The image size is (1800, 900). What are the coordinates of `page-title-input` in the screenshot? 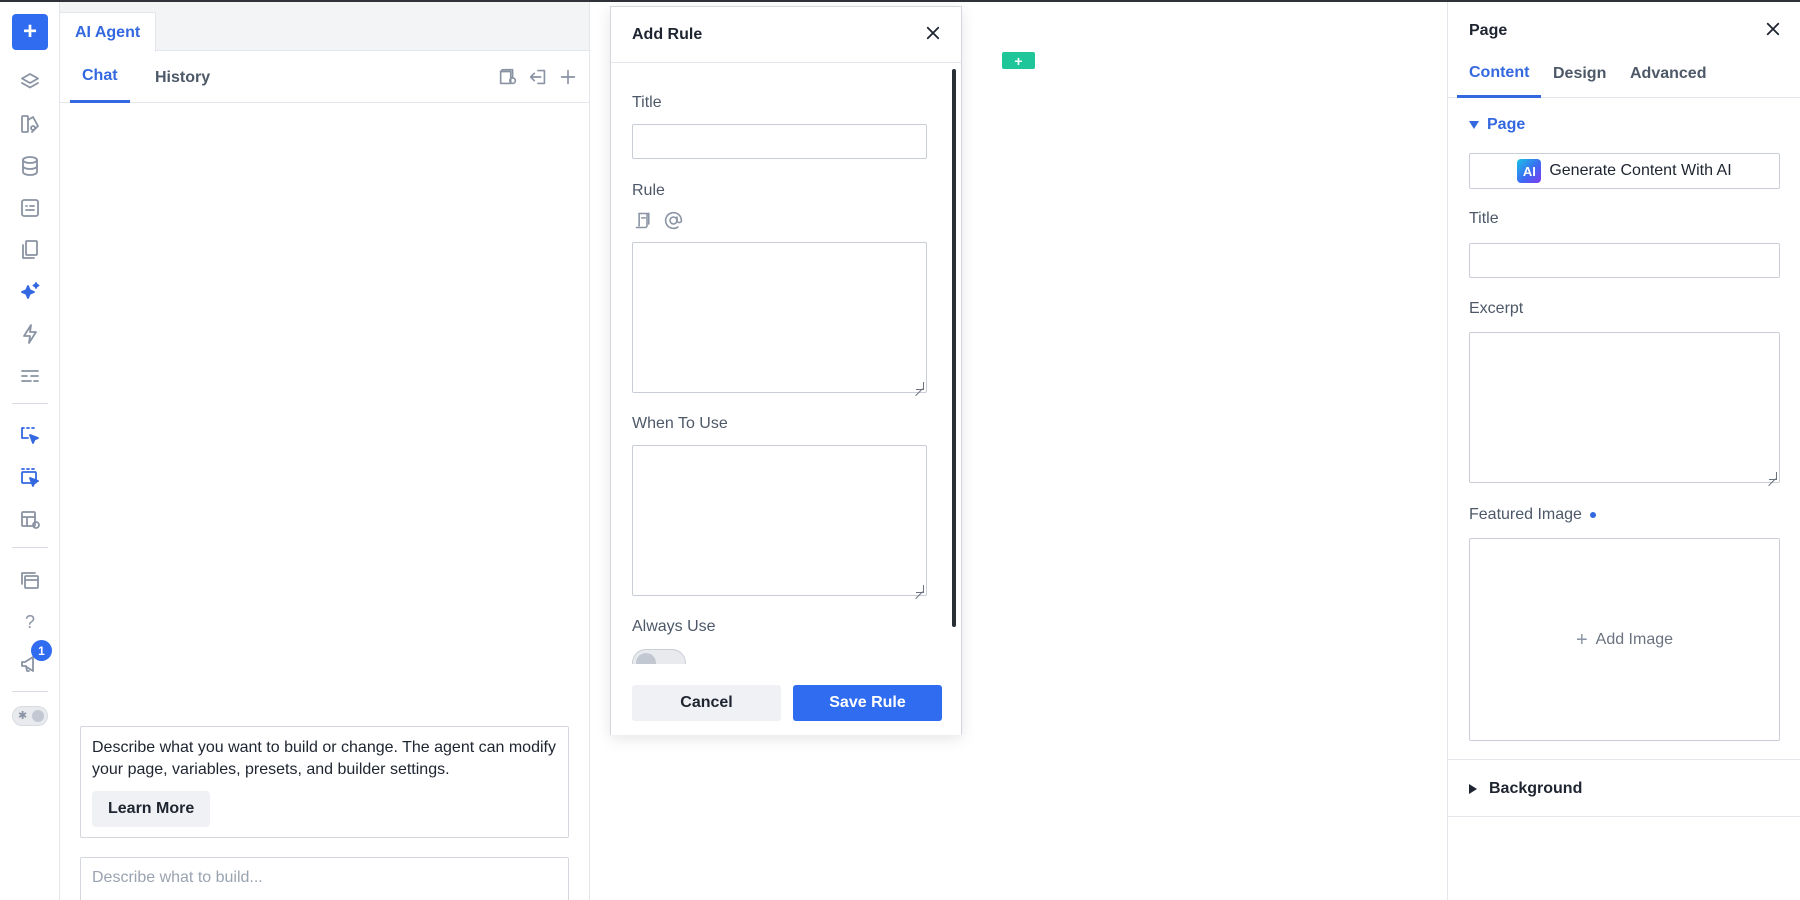 It's located at (1624, 260).